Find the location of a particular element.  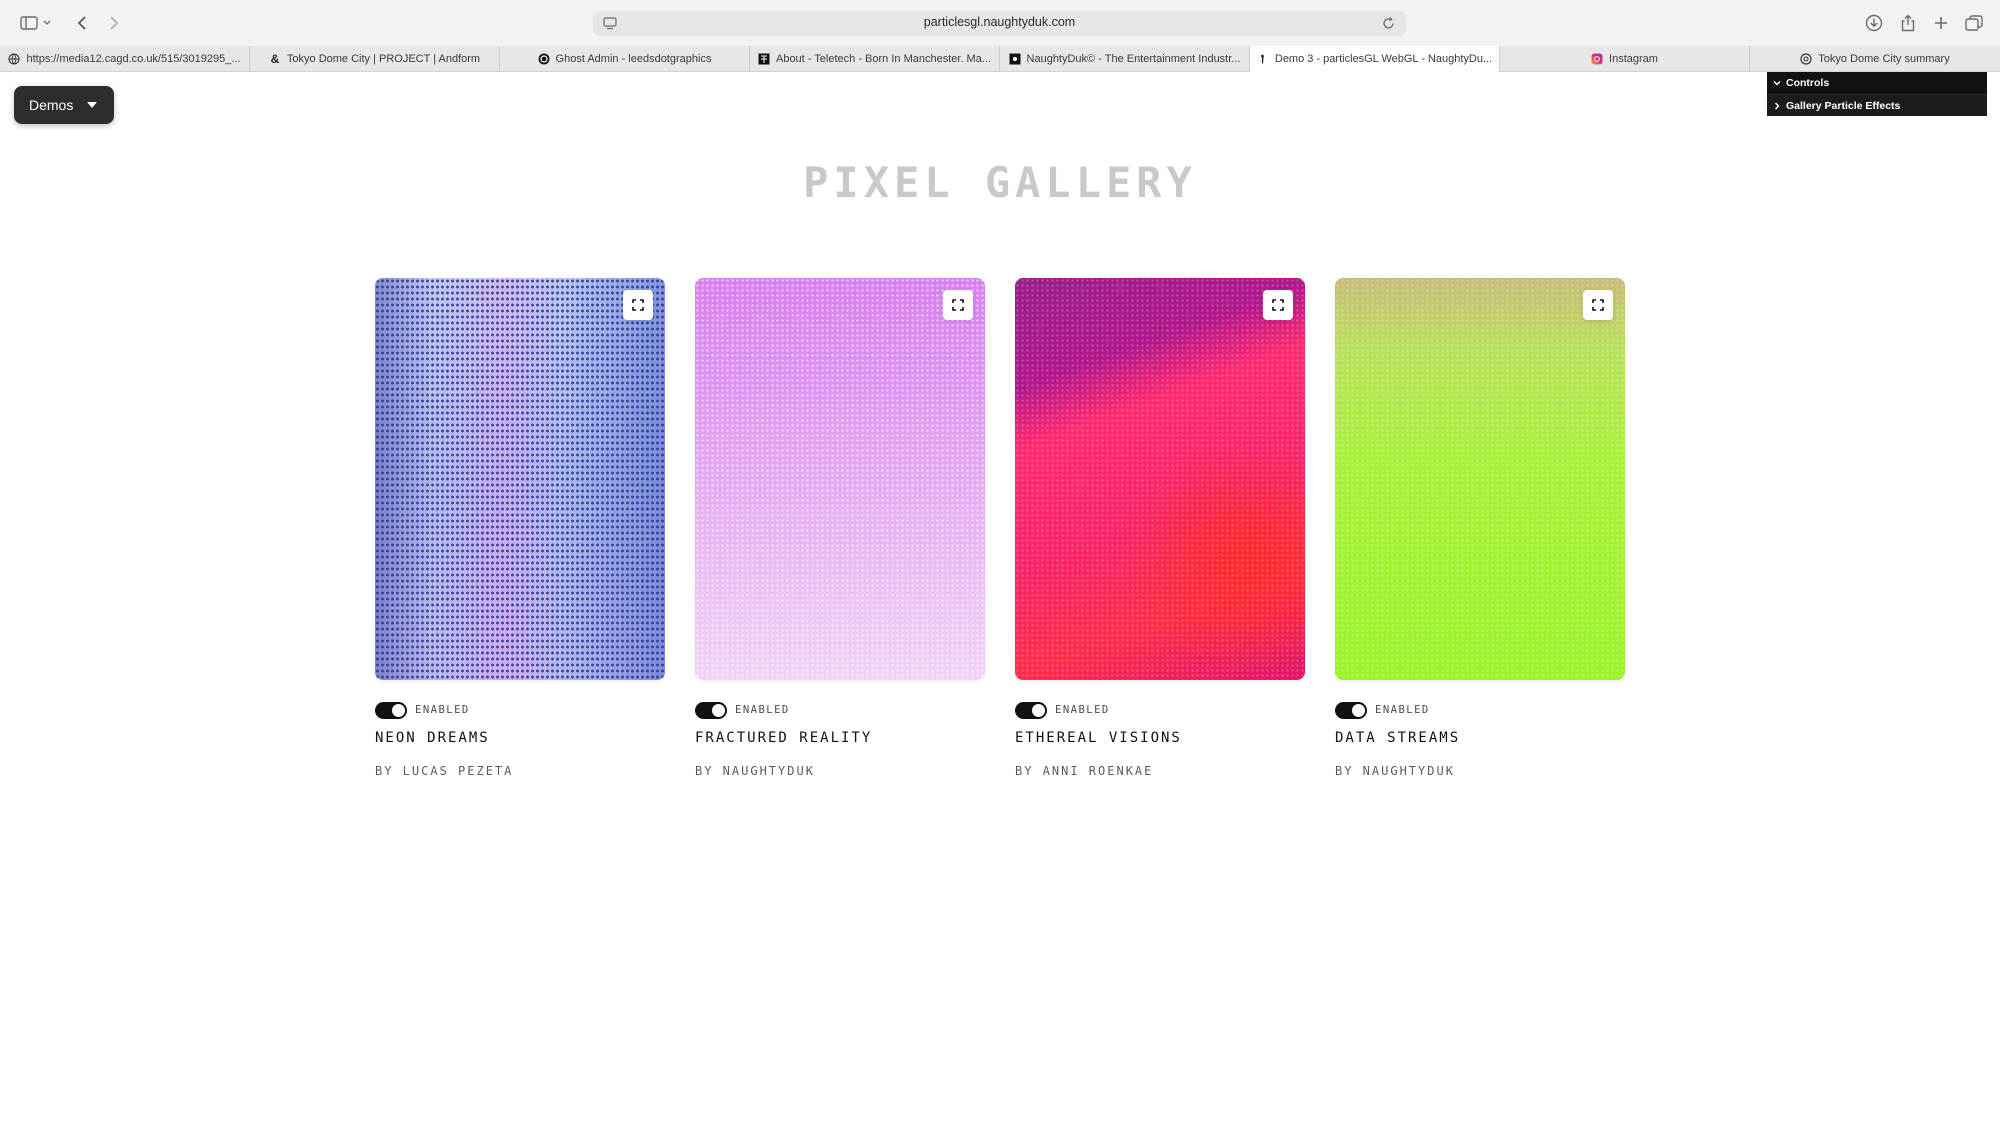

controls-panel: Controls Gallery Particle Effects is located at coordinates (1877, 94).